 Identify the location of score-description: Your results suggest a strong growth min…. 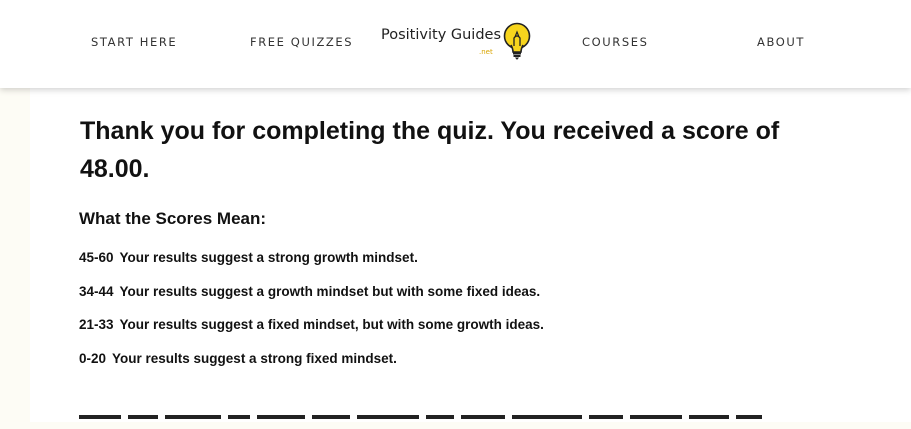
(268, 257).